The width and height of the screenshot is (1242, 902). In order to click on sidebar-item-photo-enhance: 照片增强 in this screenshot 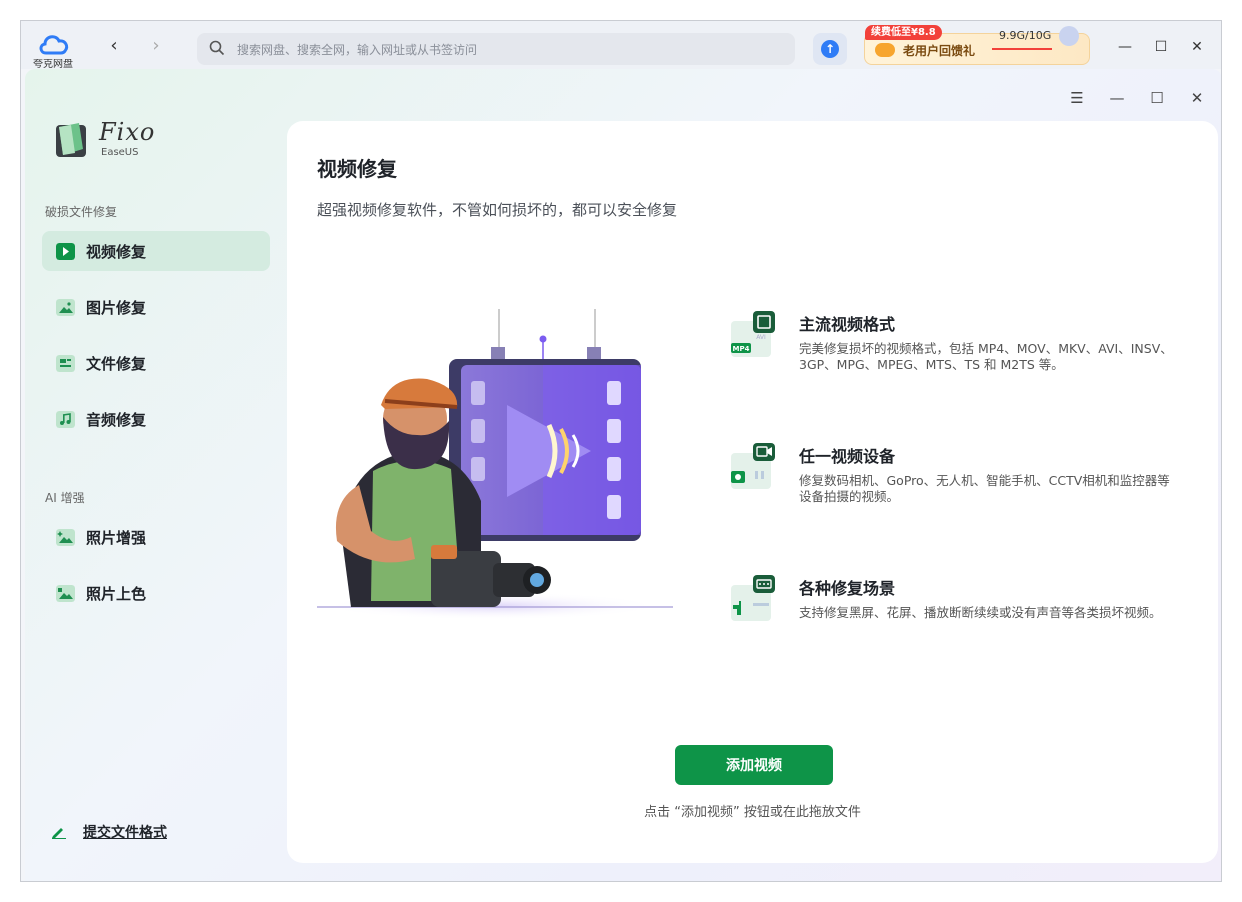, I will do `click(156, 537)`.